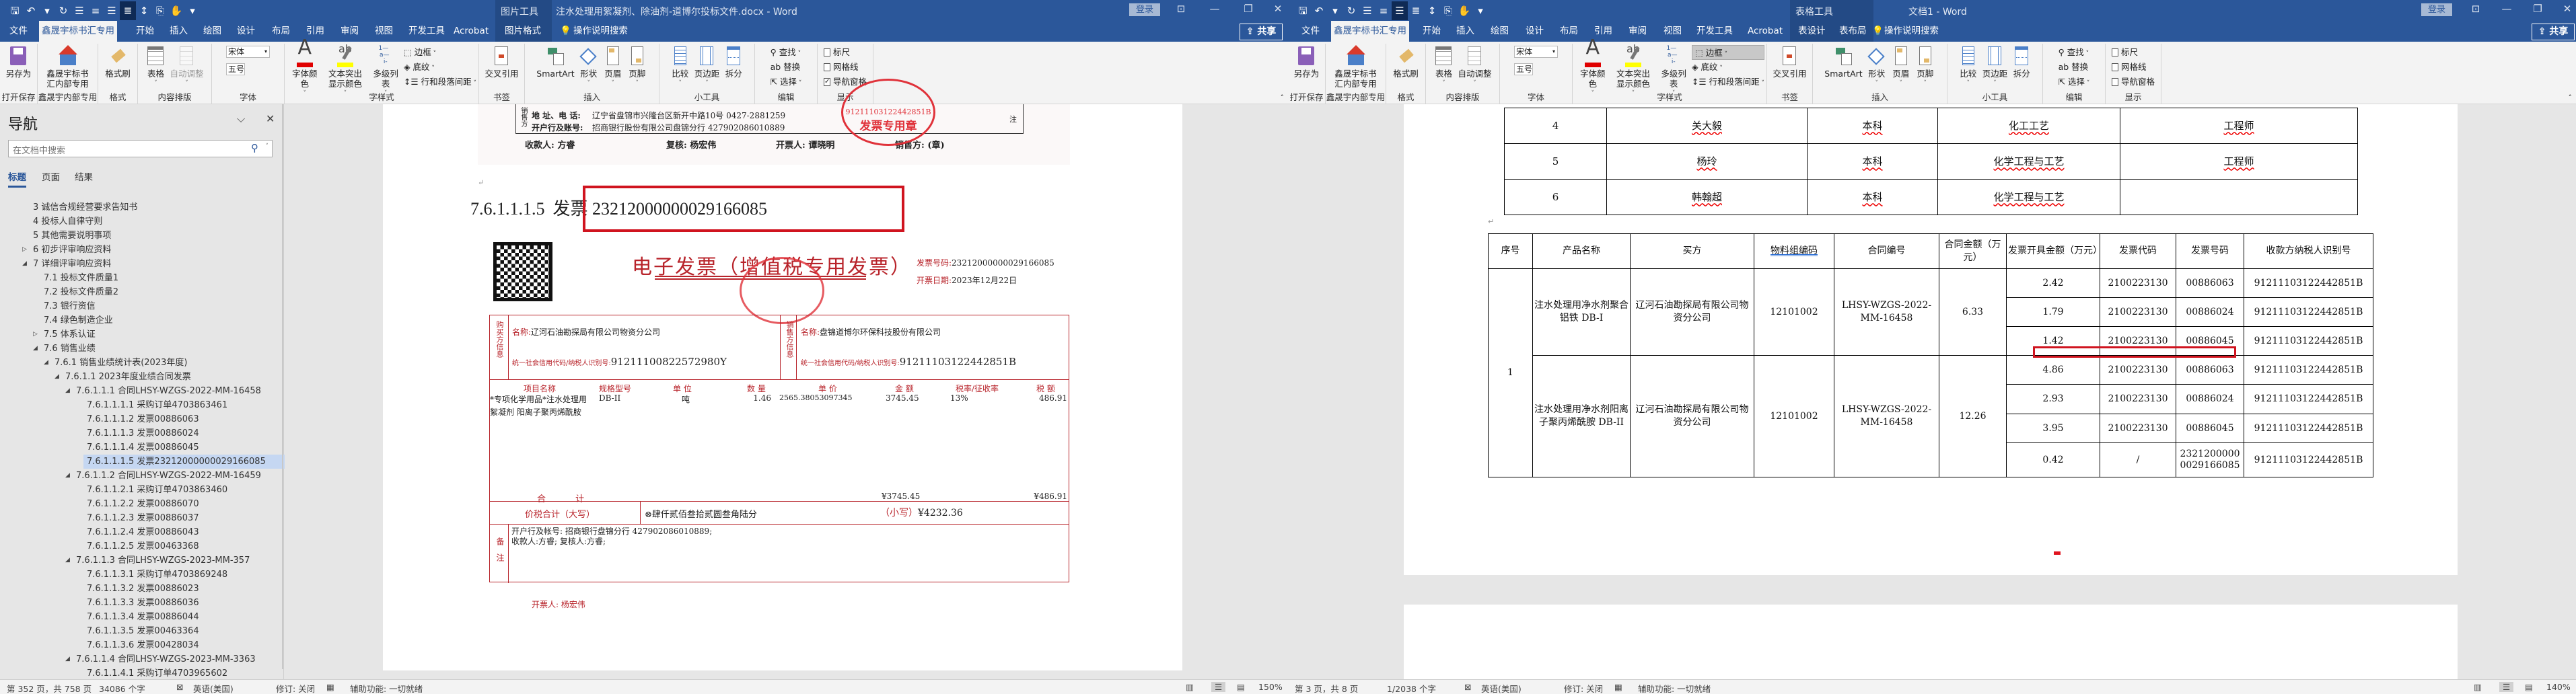 The width and height of the screenshot is (2576, 694). Describe the element at coordinates (89, 207) in the screenshot. I see `nav-heading-item: 3 诚信合规经营要求告知书` at that location.